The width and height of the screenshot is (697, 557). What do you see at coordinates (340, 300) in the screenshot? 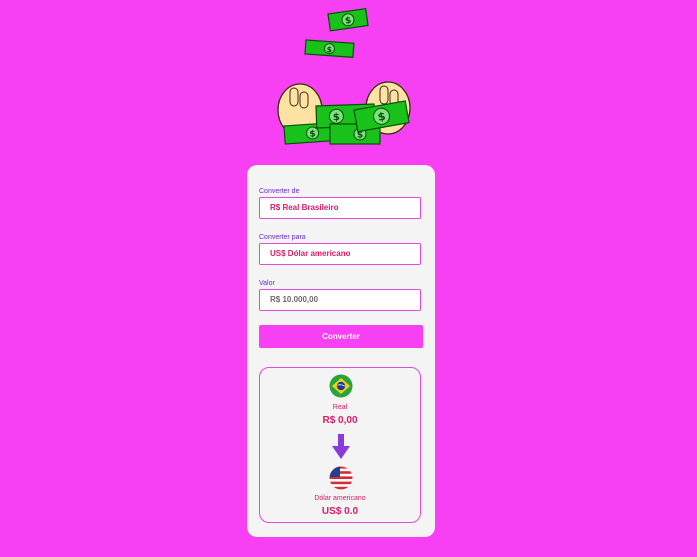
I see `amount-input: R$ 10.000,00` at bounding box center [340, 300].